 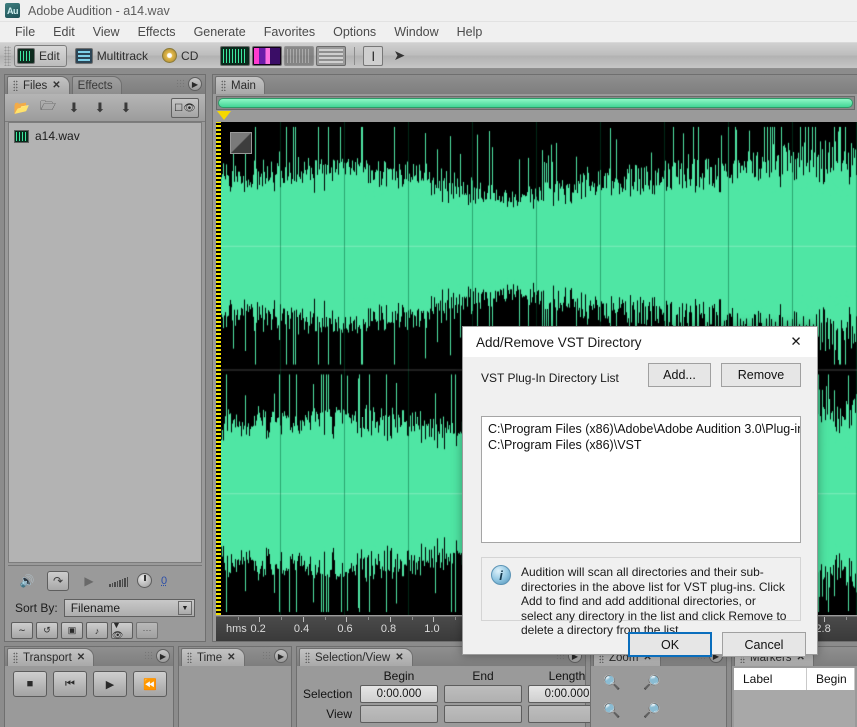 What do you see at coordinates (331, 55) in the screenshot?
I see `spectral-phase-icon` at bounding box center [331, 55].